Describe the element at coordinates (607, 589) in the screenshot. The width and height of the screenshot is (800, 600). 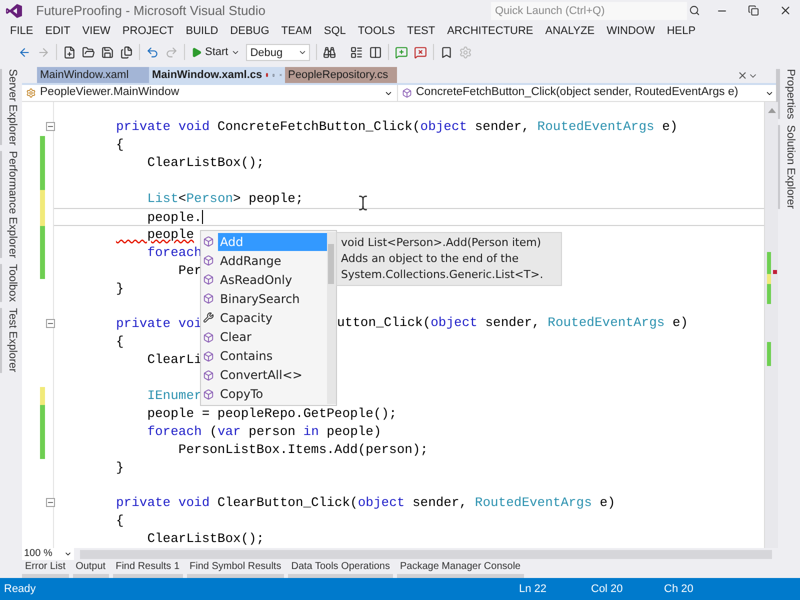
I see `column-number: Col 20` at that location.